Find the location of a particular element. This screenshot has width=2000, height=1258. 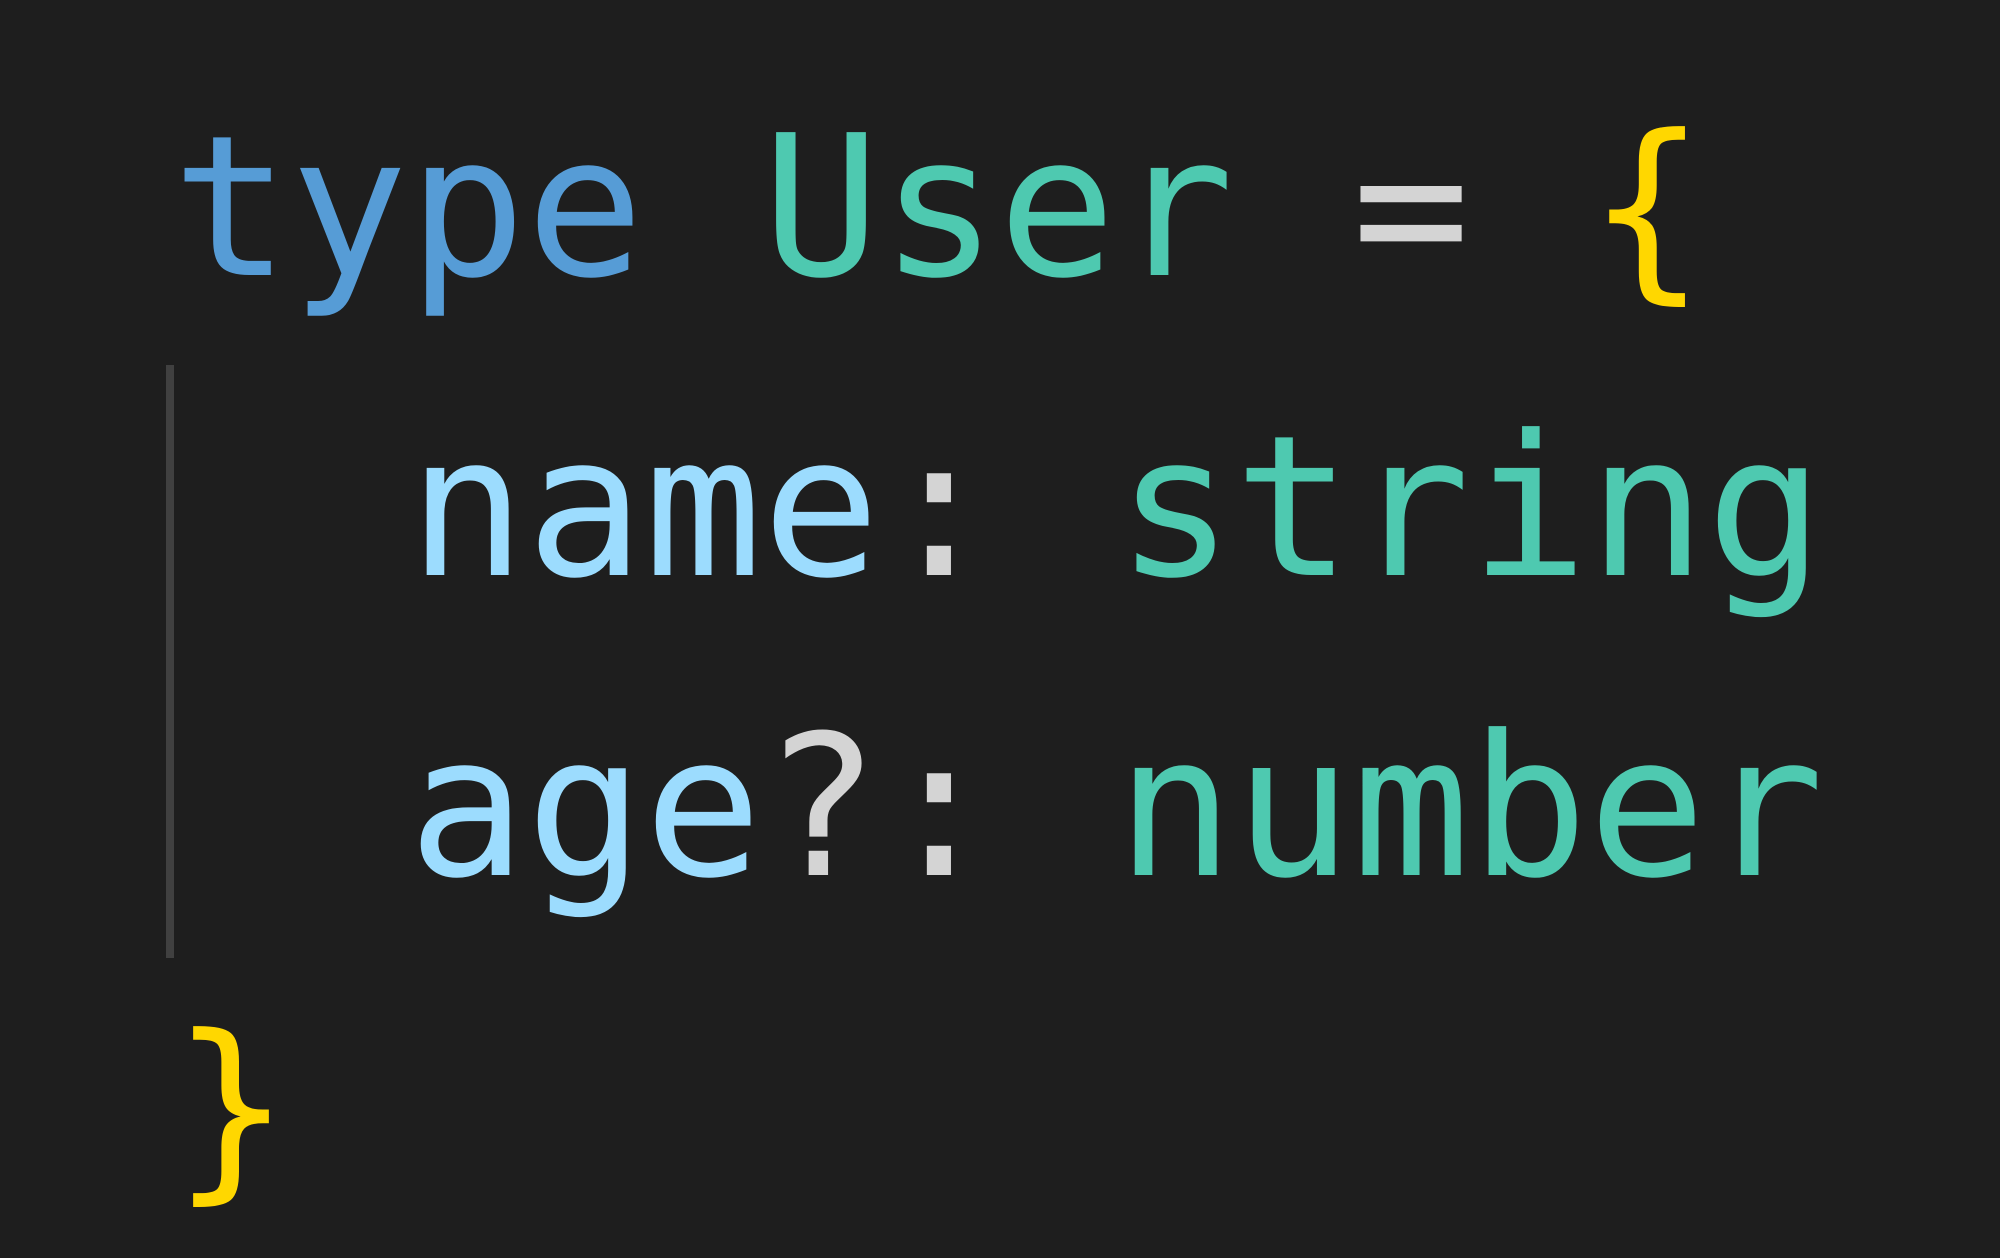

open-brace: { is located at coordinates (1647, 208).